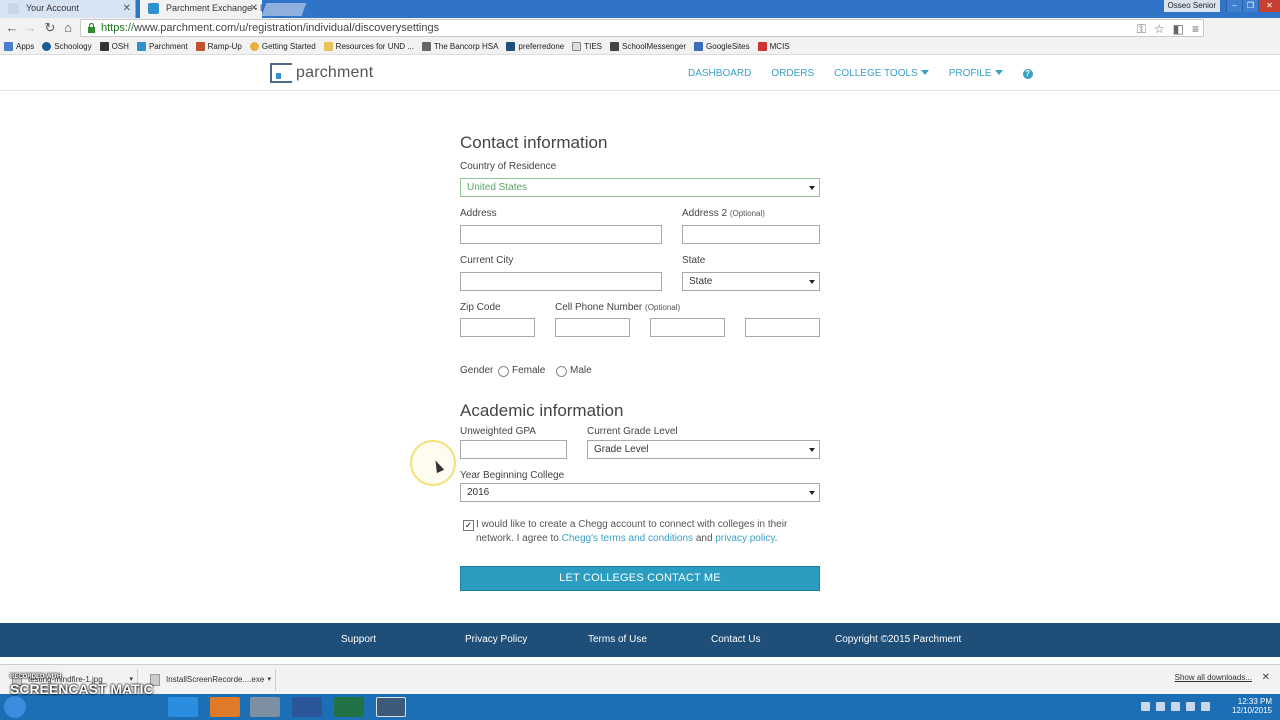 This screenshot has height=720, width=1280. Describe the element at coordinates (694, 260) in the screenshot. I see `state-label: State` at that location.